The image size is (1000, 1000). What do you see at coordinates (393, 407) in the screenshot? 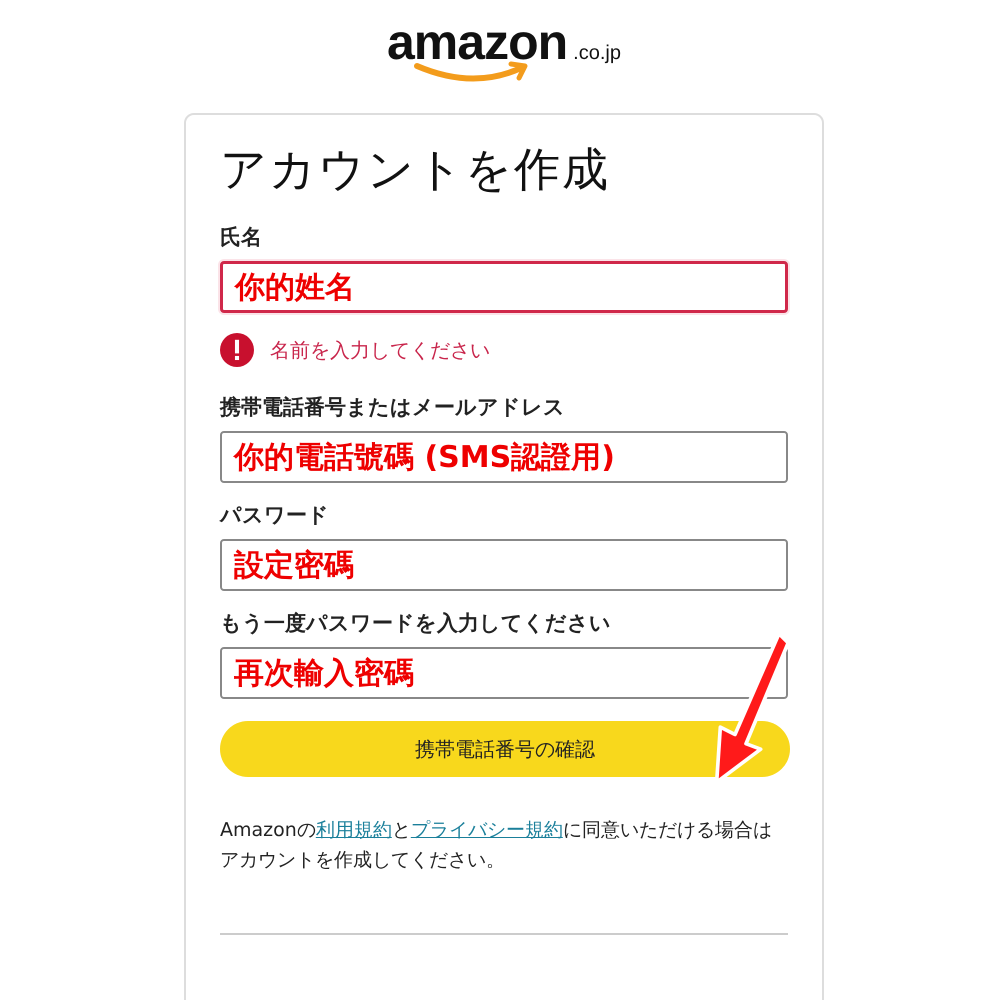
I see `field-label: 携帯電話番号またはメールアドレス` at bounding box center [393, 407].